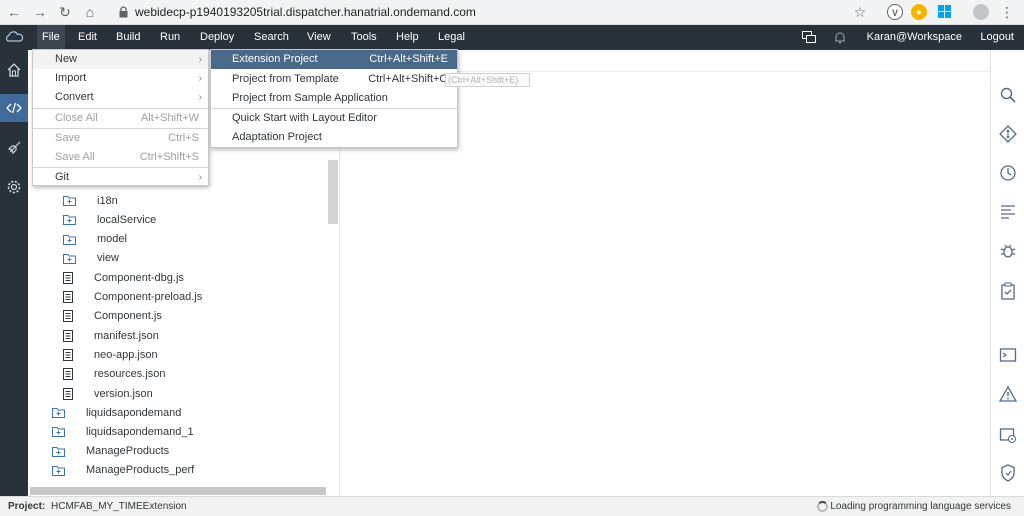  Describe the element at coordinates (217, 37) in the screenshot. I see `menu-deploy: Deploy` at that location.